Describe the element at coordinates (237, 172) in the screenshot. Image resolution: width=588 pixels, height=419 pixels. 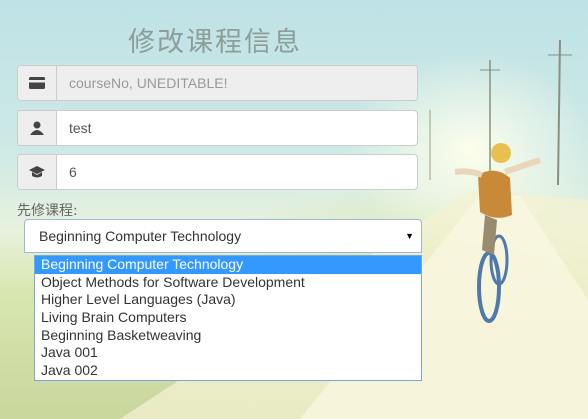
I see `credit-input: 6` at that location.